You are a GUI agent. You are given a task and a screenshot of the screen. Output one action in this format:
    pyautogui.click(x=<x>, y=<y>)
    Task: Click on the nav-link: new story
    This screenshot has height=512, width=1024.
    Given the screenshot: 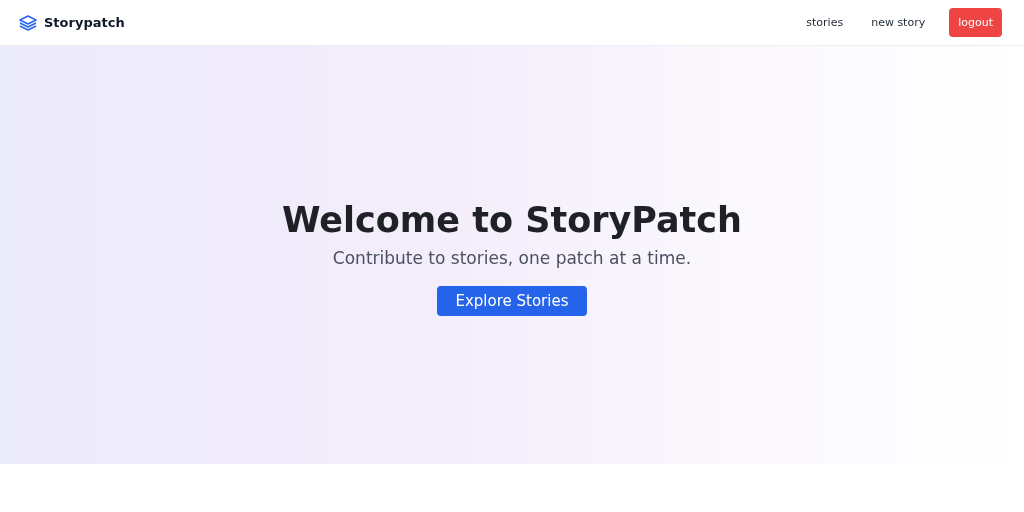 What is the action you would take?
    pyautogui.click(x=898, y=22)
    